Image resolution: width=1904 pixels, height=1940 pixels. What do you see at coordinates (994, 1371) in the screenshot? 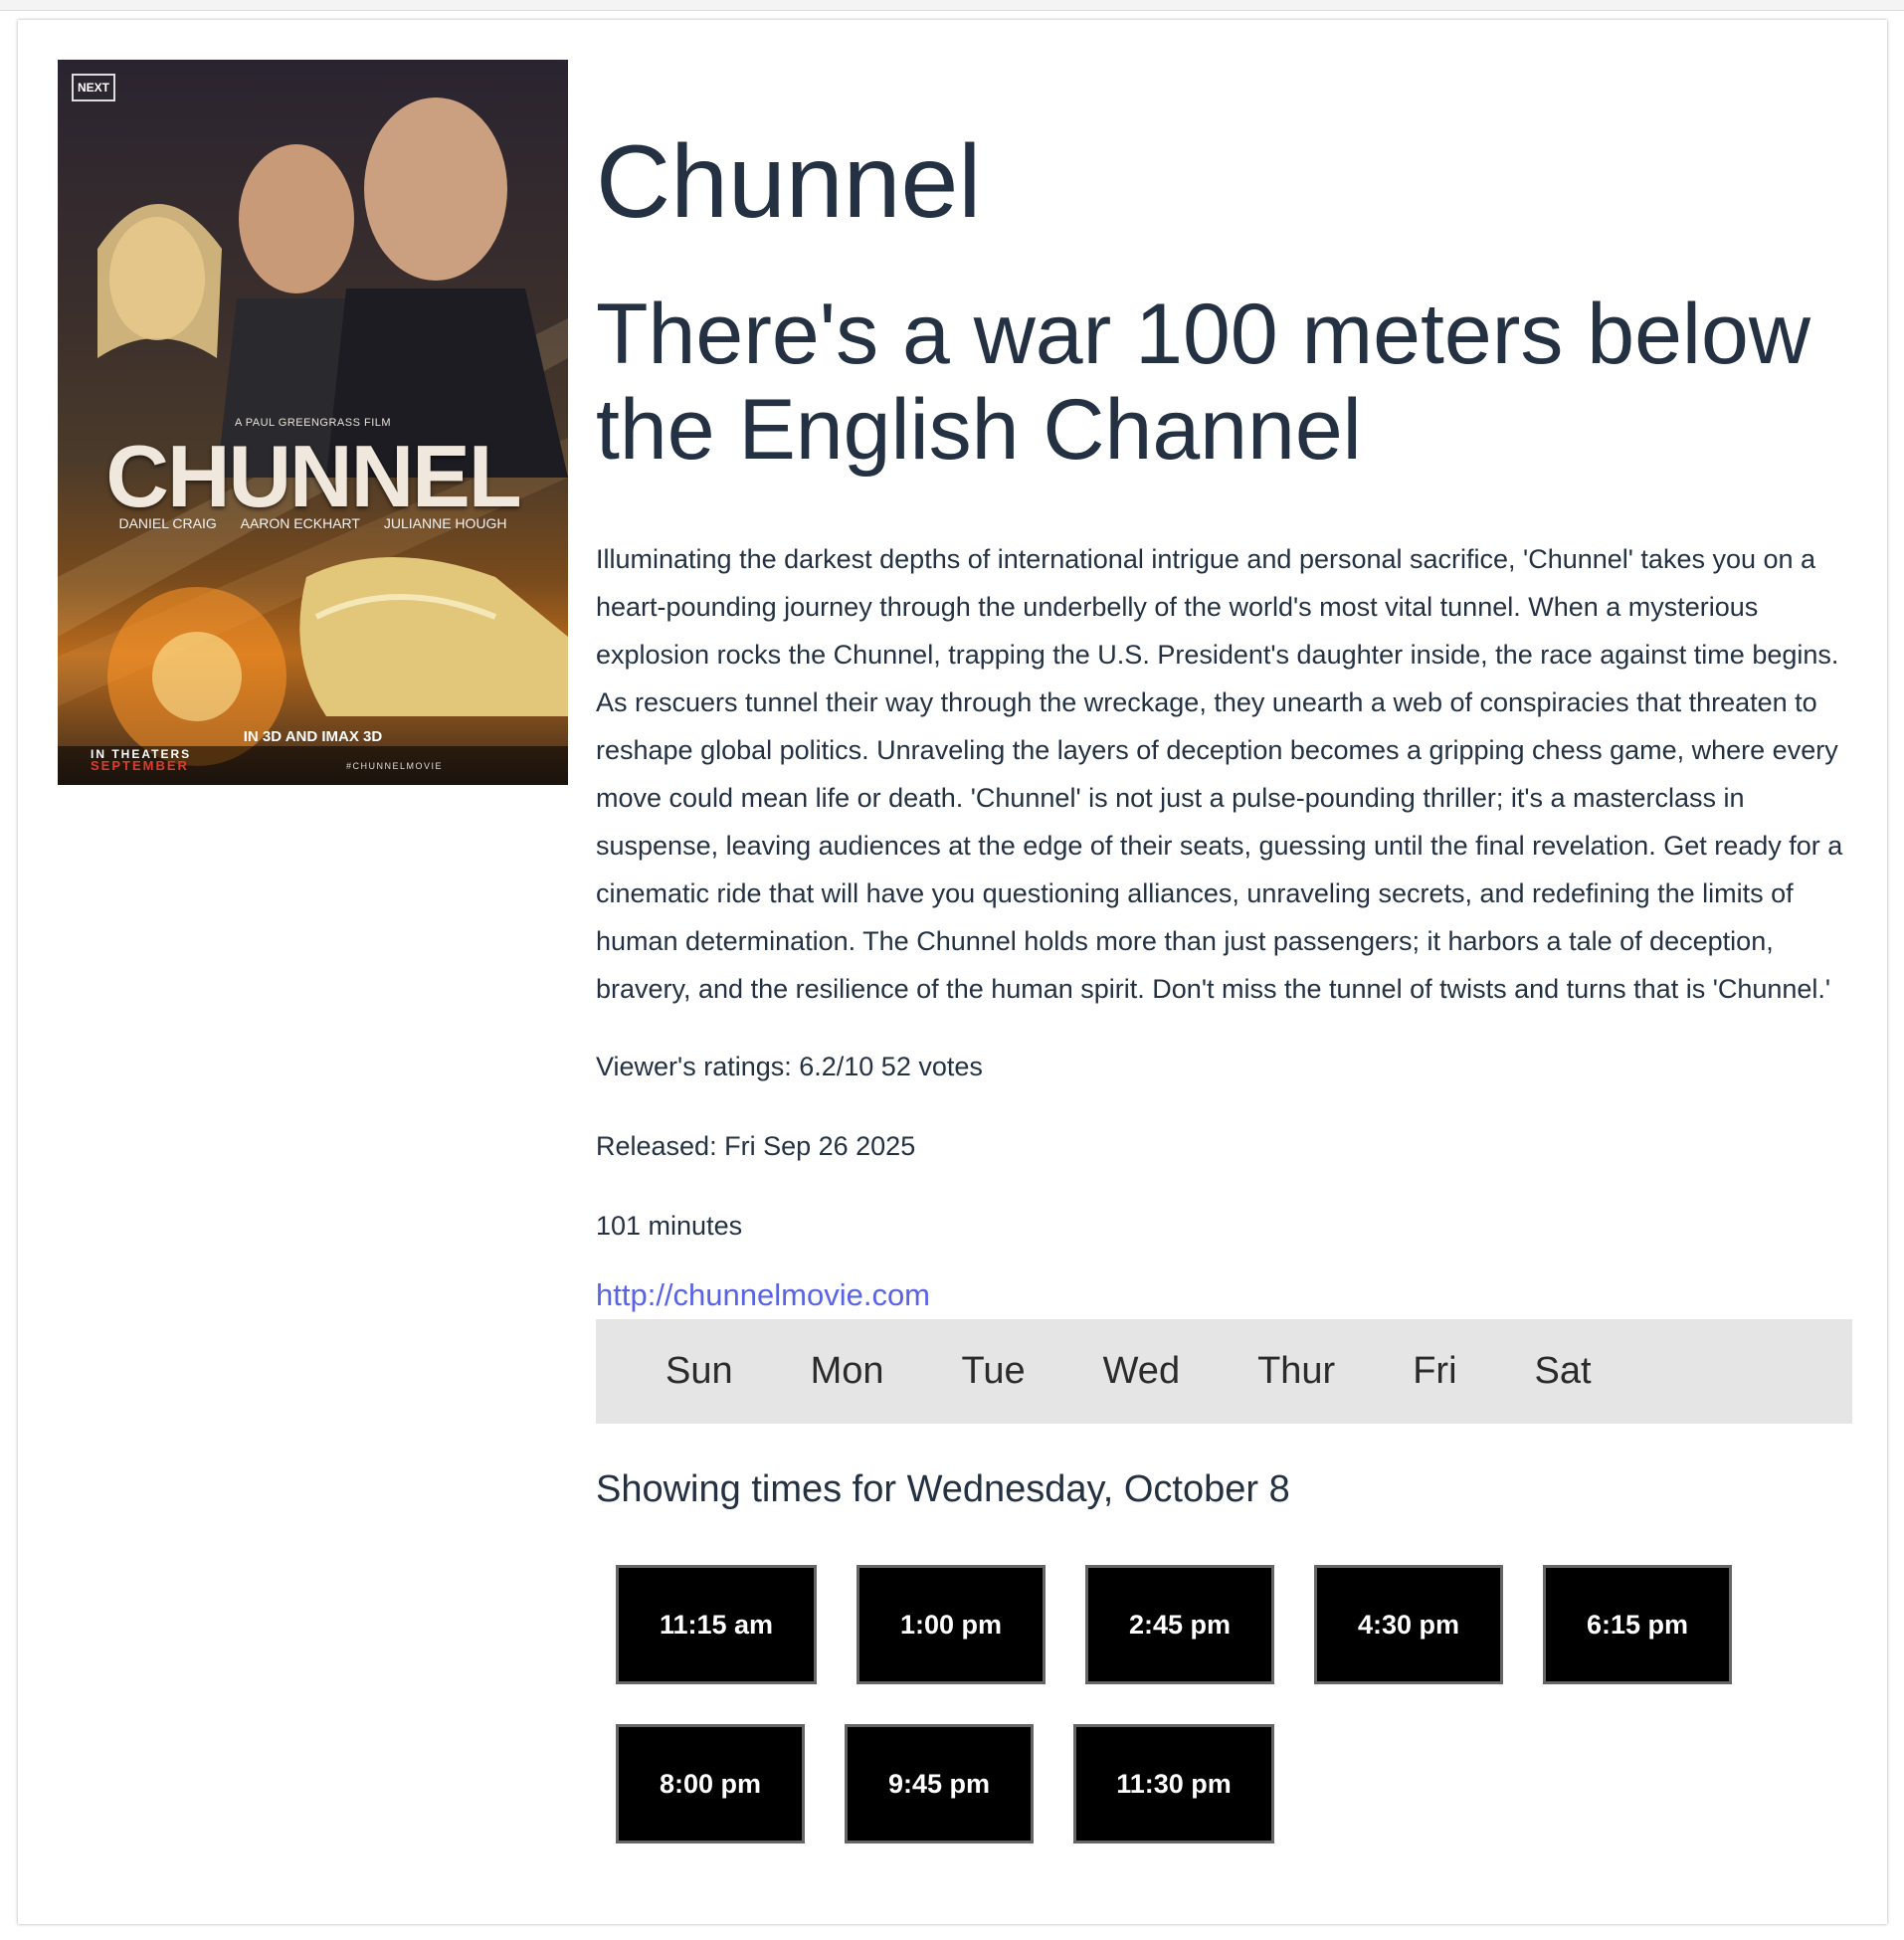
I see `day-tab-tue: Tue` at bounding box center [994, 1371].